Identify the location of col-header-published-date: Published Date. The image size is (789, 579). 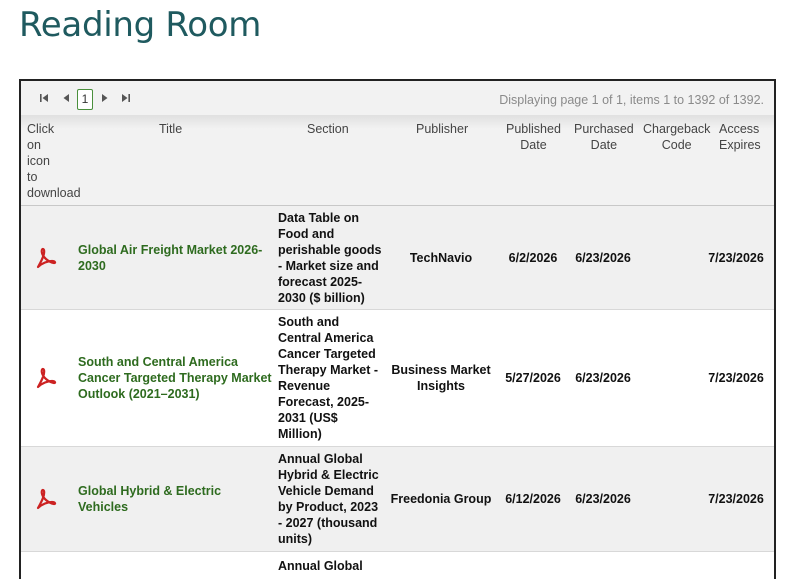
(533, 137).